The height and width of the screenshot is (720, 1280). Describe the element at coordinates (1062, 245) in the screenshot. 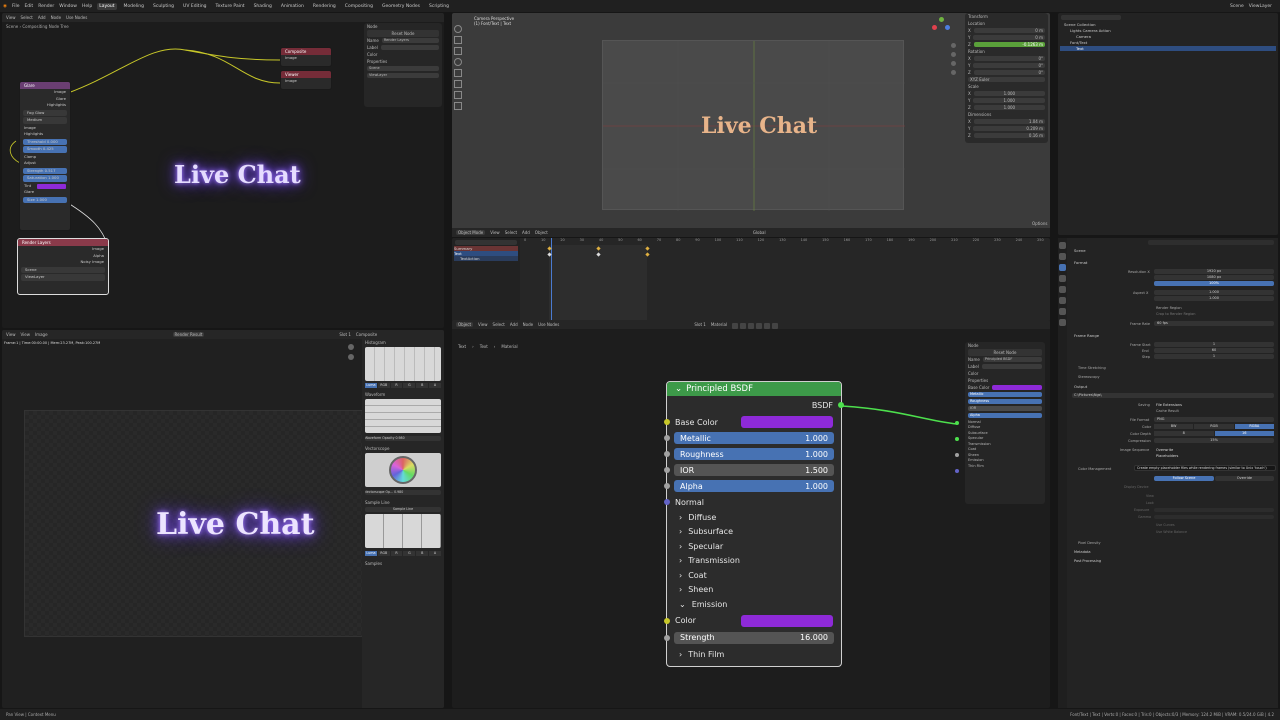

I see `tool-tab-icon` at that location.